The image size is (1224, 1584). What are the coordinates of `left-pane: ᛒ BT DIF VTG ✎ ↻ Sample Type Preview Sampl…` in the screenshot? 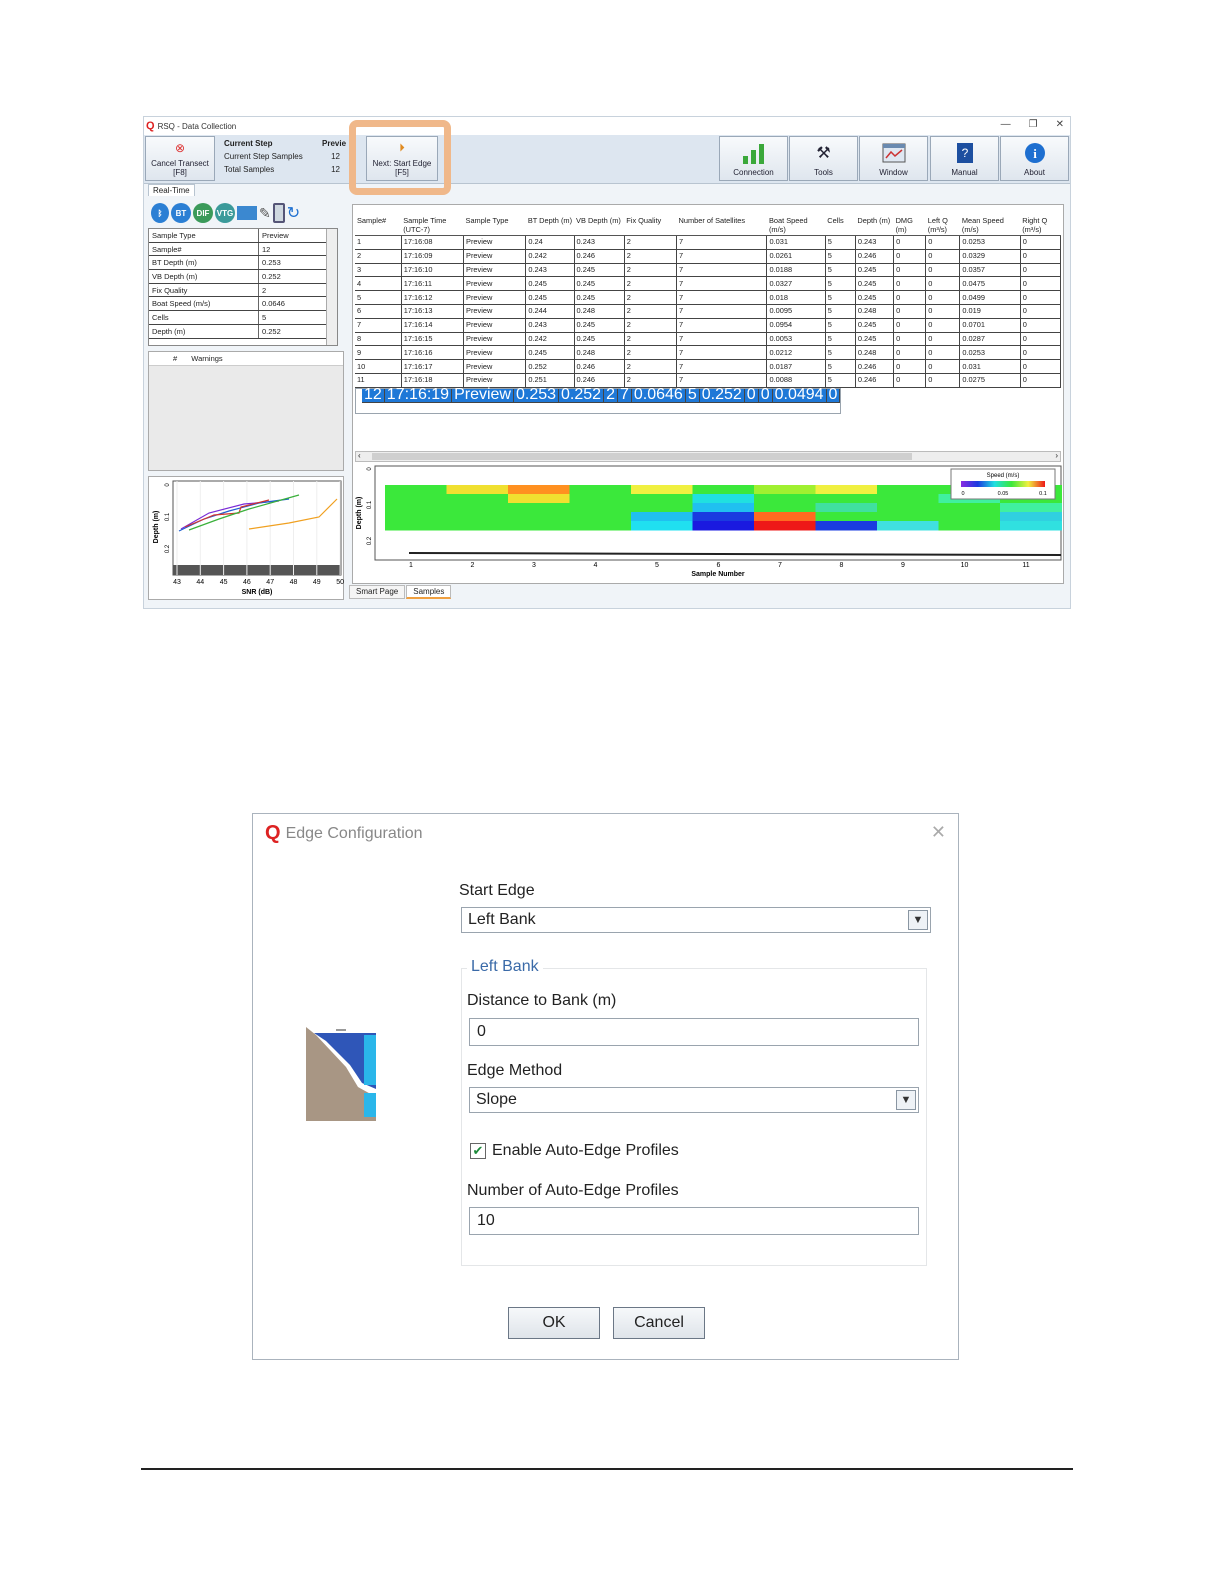 It's located at (246, 400).